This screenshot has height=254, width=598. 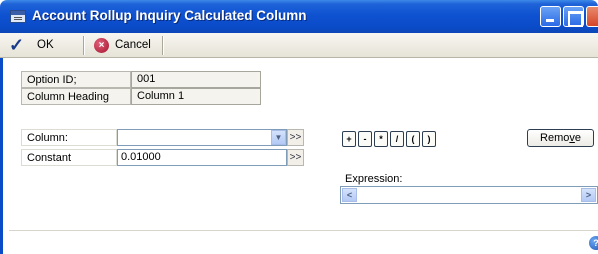 I want to click on expression-label: Expression:, so click(x=374, y=179).